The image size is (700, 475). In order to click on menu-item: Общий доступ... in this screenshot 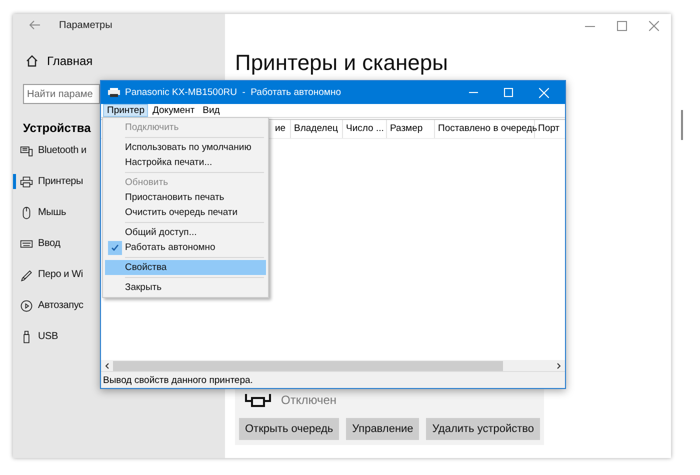, I will do `click(185, 232)`.